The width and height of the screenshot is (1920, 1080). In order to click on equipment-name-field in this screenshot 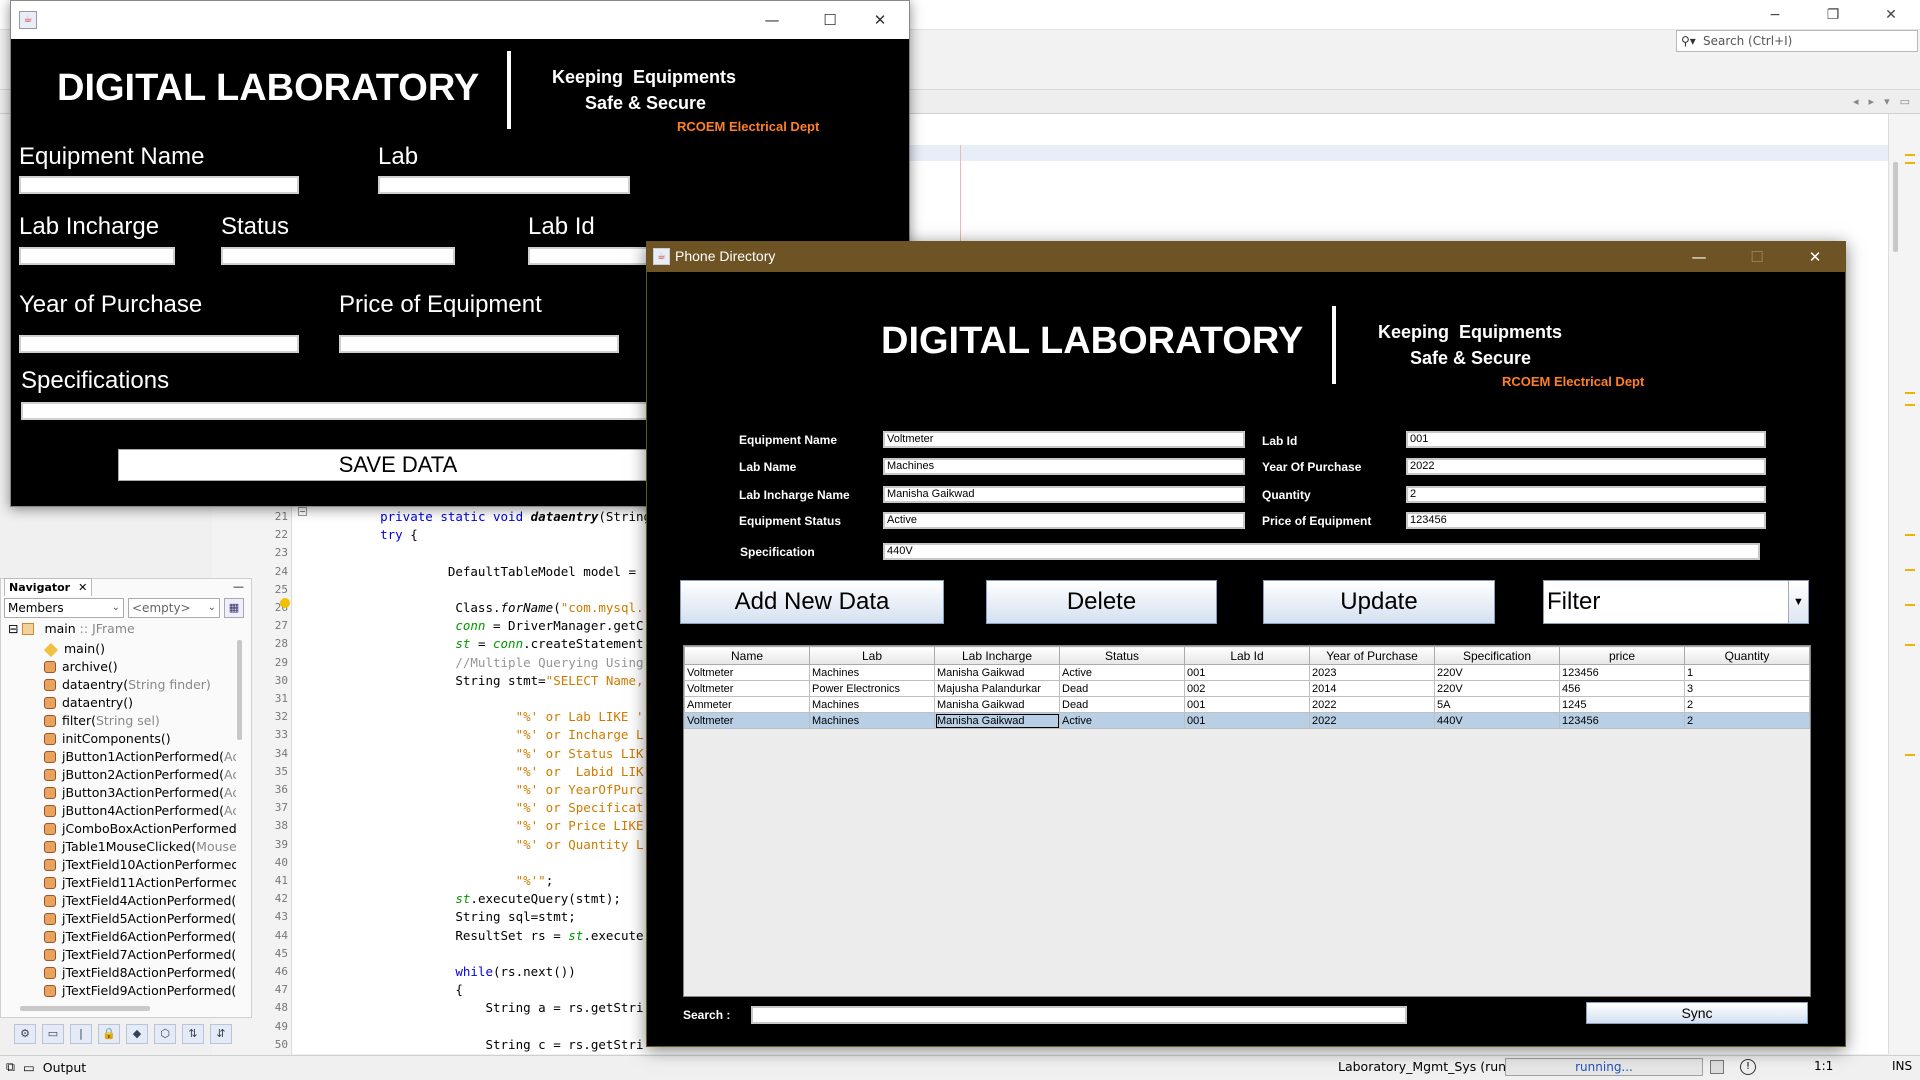, I will do `click(159, 185)`.